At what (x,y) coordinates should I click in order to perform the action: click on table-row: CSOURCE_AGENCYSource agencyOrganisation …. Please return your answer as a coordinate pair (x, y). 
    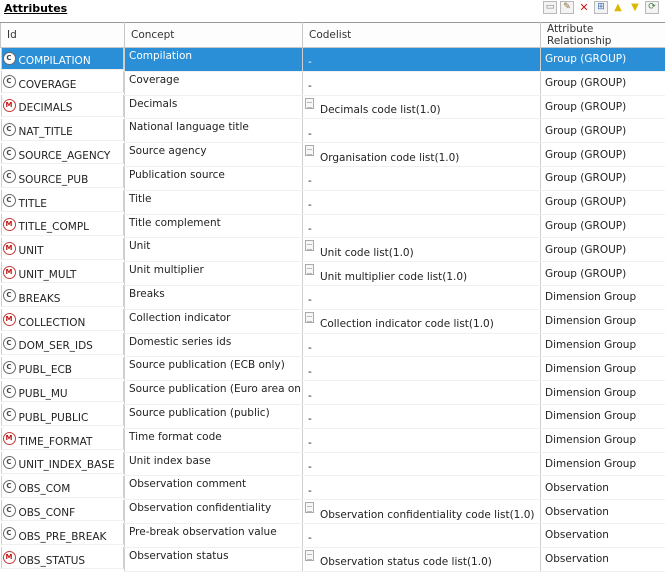
    Looking at the image, I should click on (333, 155).